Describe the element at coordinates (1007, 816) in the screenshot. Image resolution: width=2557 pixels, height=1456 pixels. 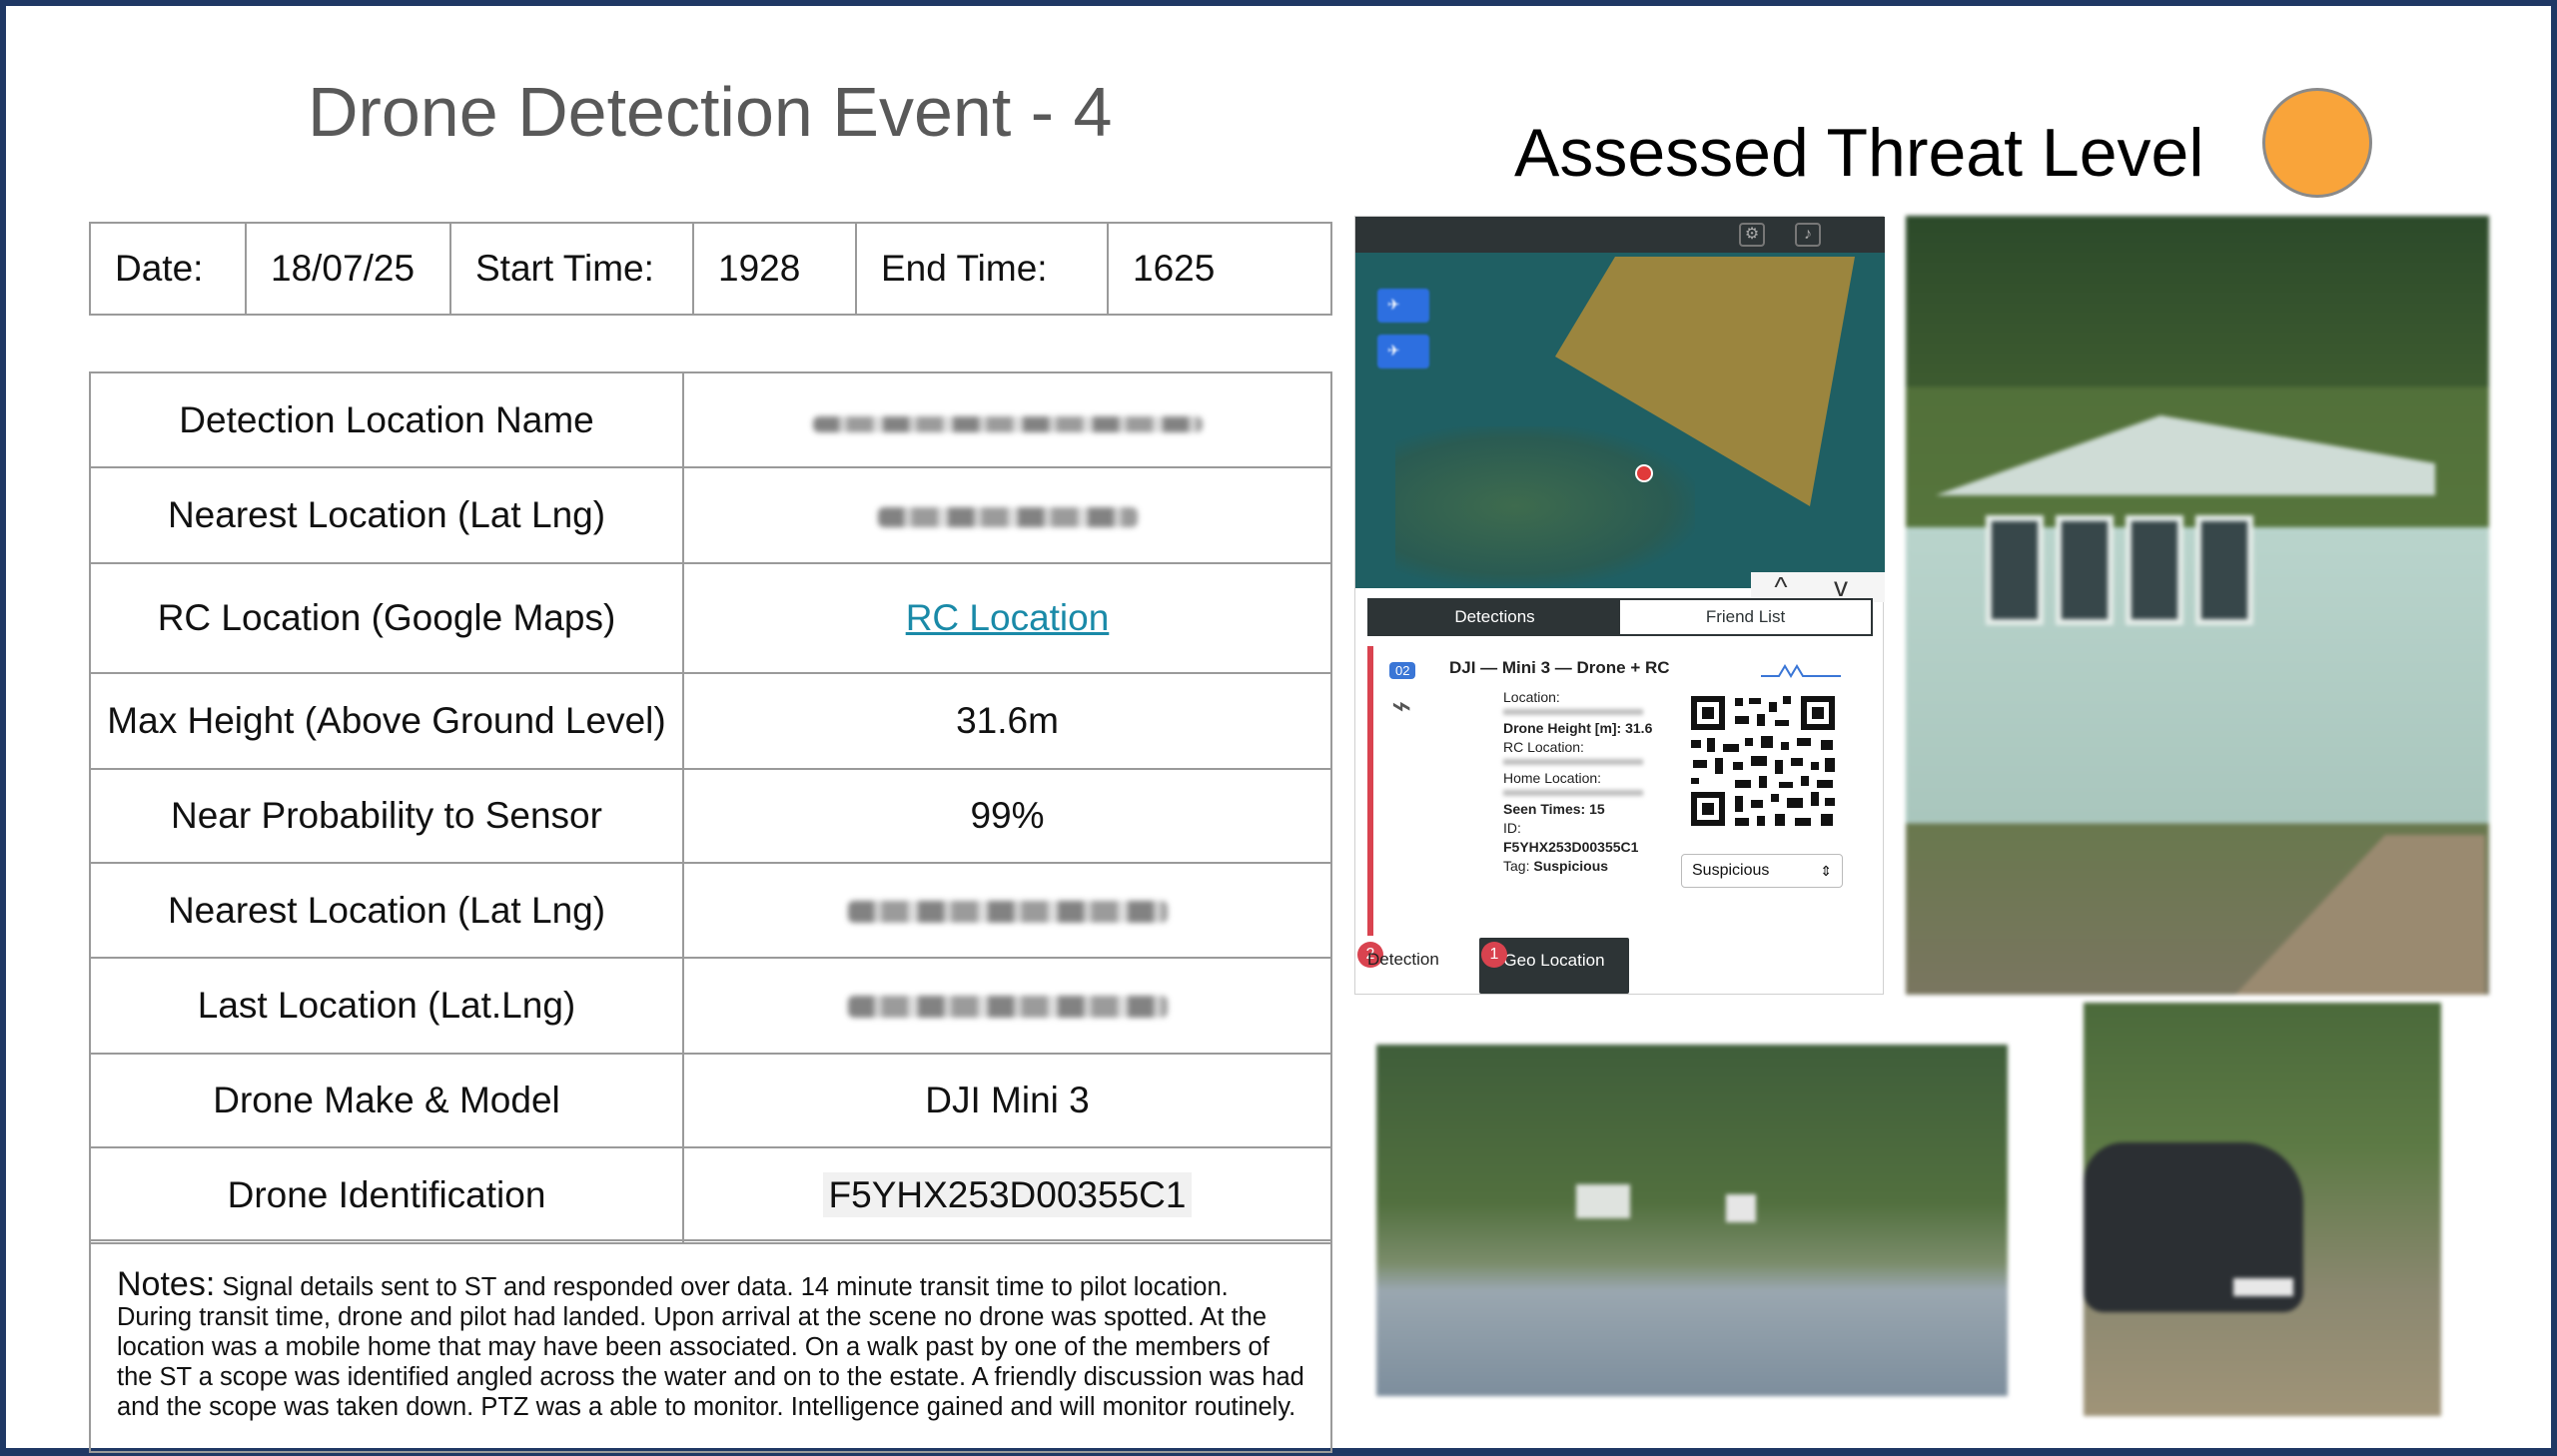
I see `near-probability-value: 99%` at that location.